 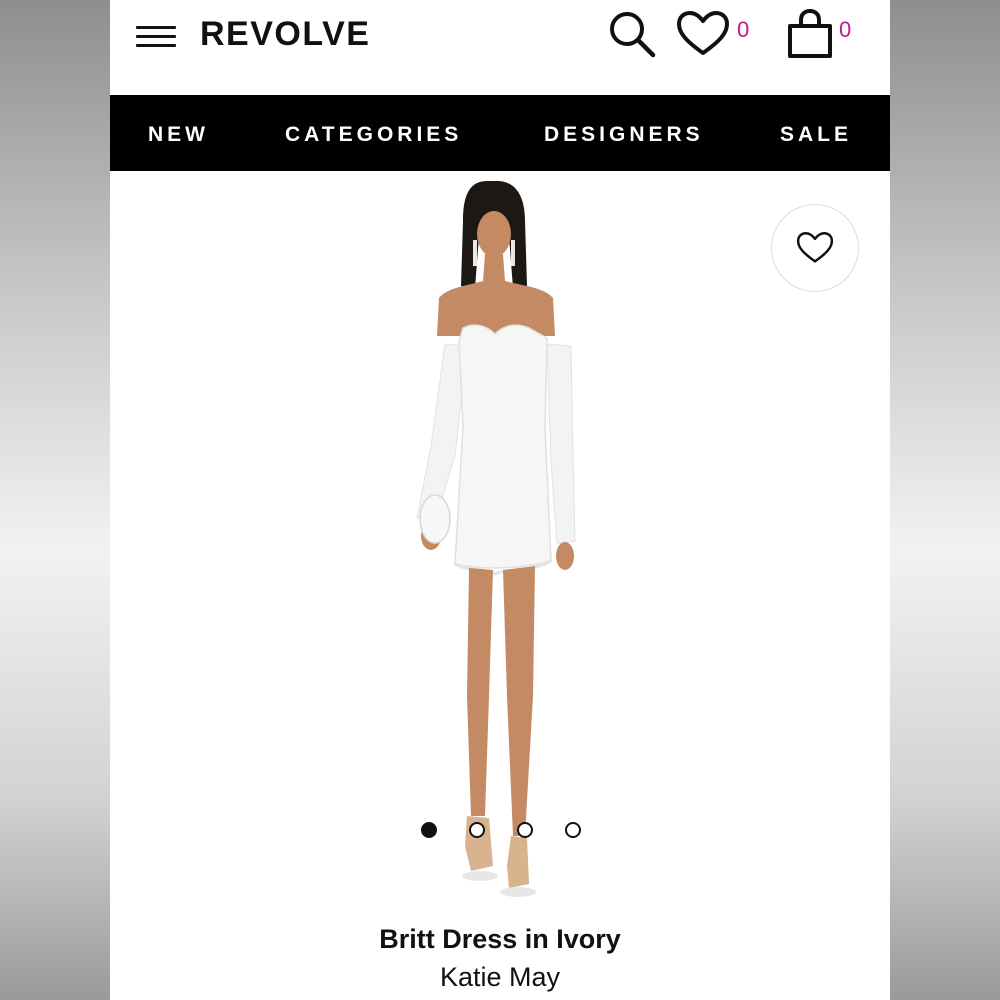 I want to click on bag-count: 0, so click(x=845, y=29).